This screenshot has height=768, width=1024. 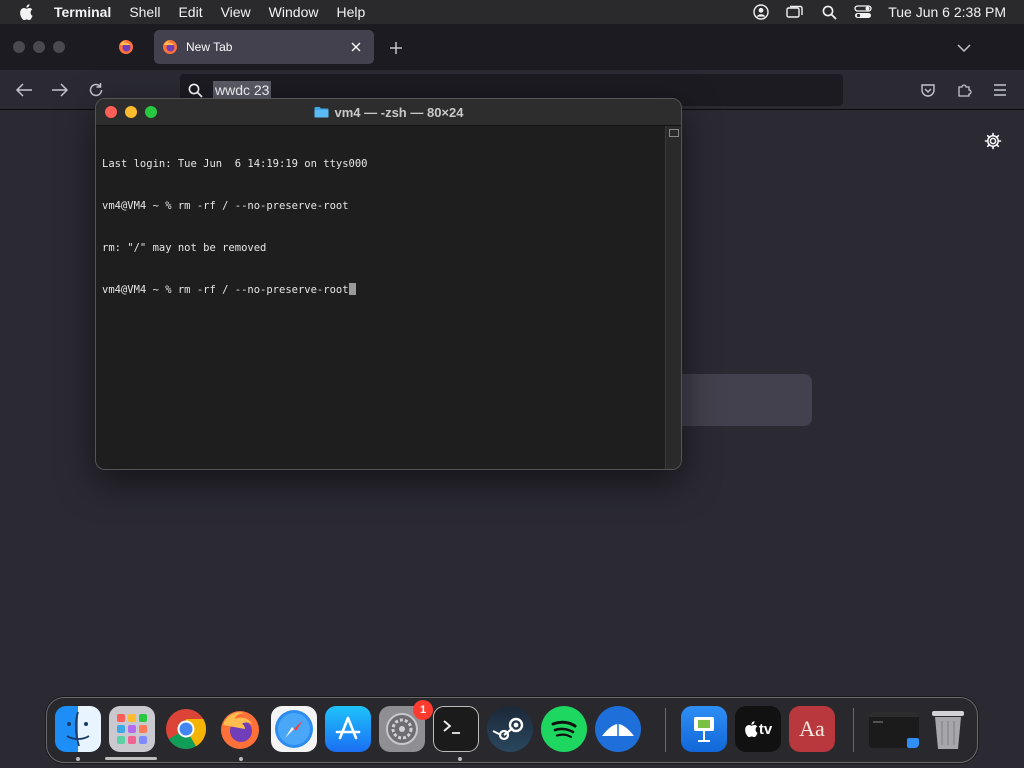 I want to click on extensions-puzzle-icon, so click(x=964, y=90).